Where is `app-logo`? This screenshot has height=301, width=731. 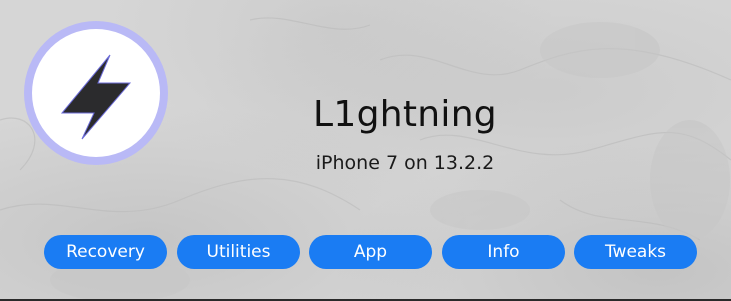
app-logo is located at coordinates (96, 93).